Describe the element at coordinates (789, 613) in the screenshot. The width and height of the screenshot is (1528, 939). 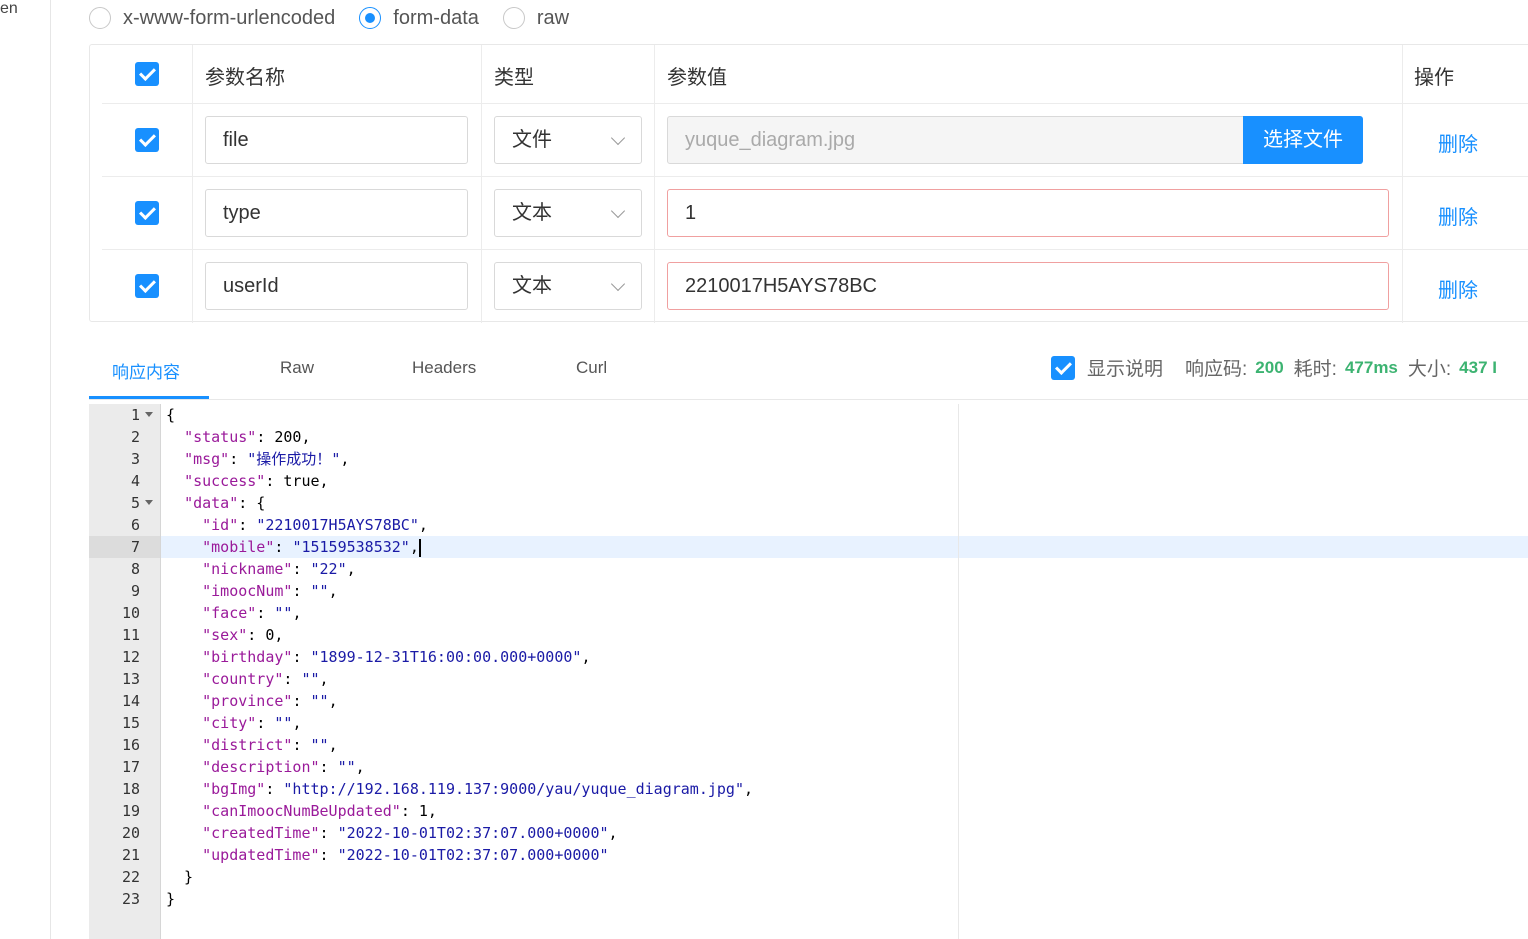
I see `code-line: 10 "face": "",` at that location.